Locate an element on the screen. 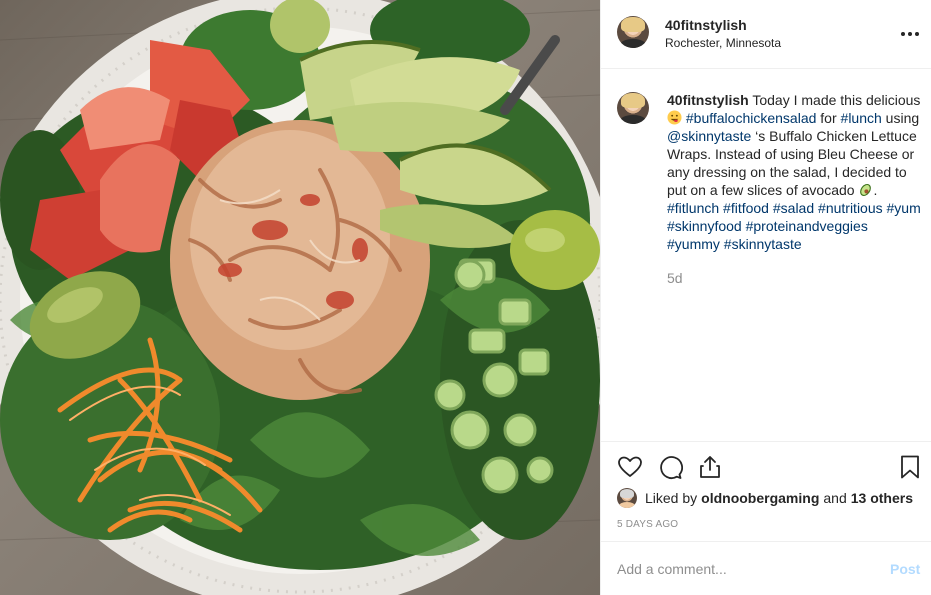  post-author-username: 40fitnstylish is located at coordinates (706, 25).